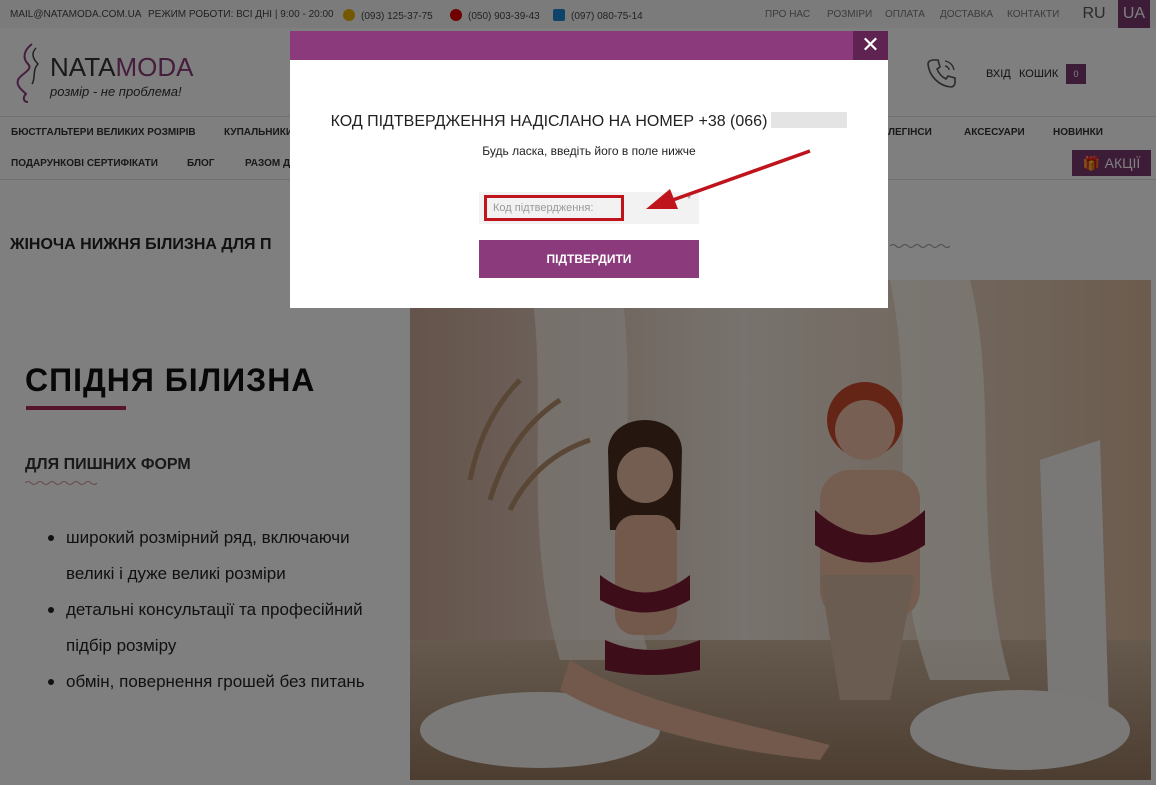 This screenshot has width=1156, height=785. Describe the element at coordinates (589, 259) in the screenshot. I see `confirm-button: ПІДТВЕРДИТИ` at that location.